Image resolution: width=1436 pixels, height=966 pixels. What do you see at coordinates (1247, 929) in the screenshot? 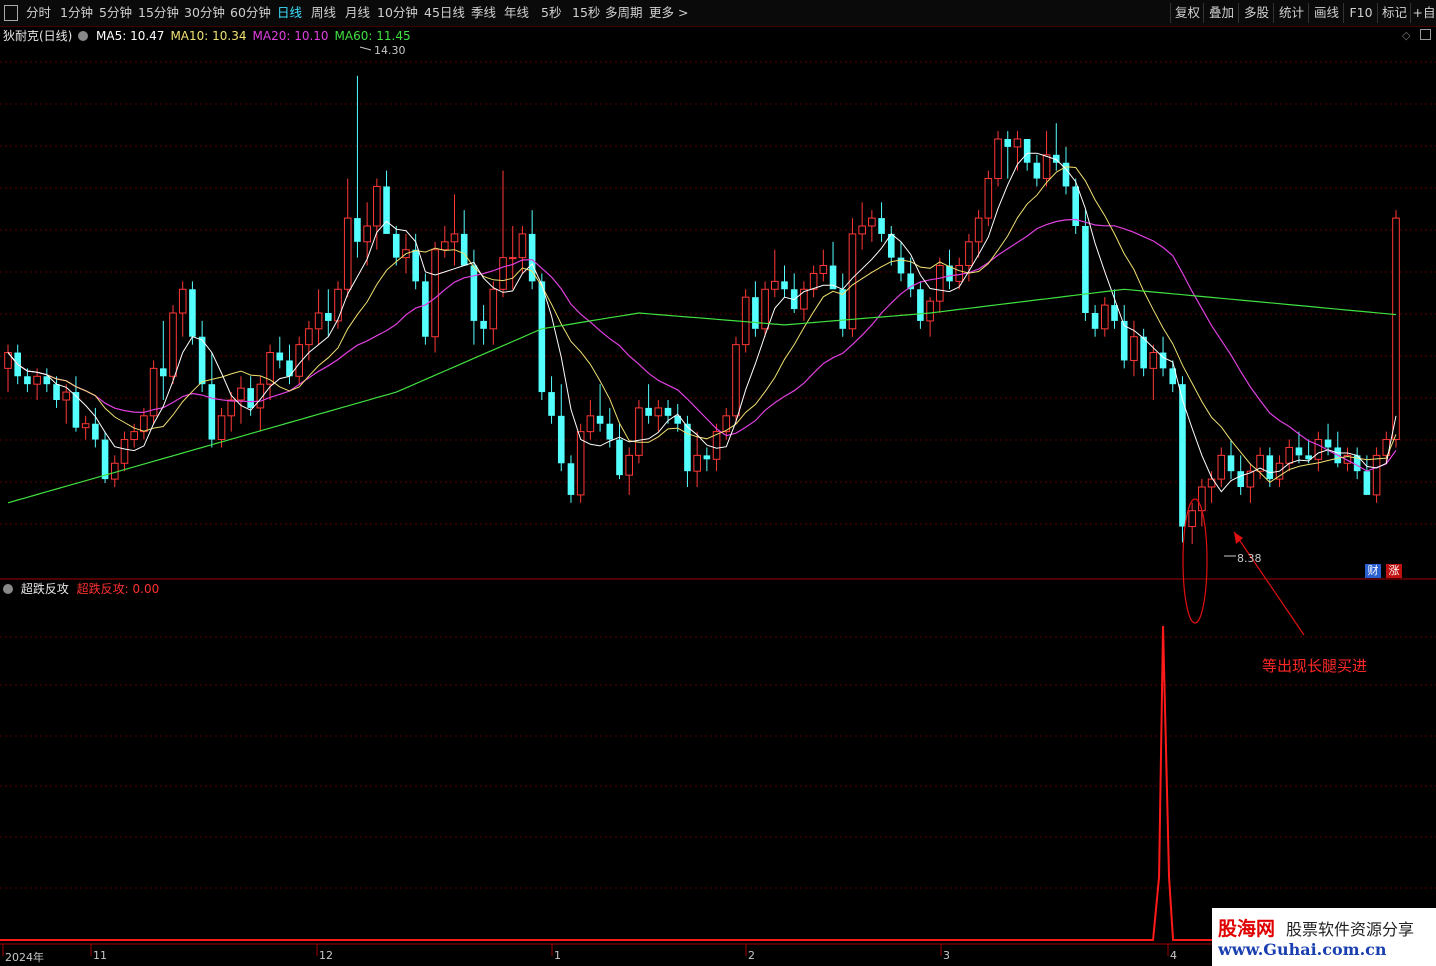
I see `watermark-brand: 股海网` at bounding box center [1247, 929].